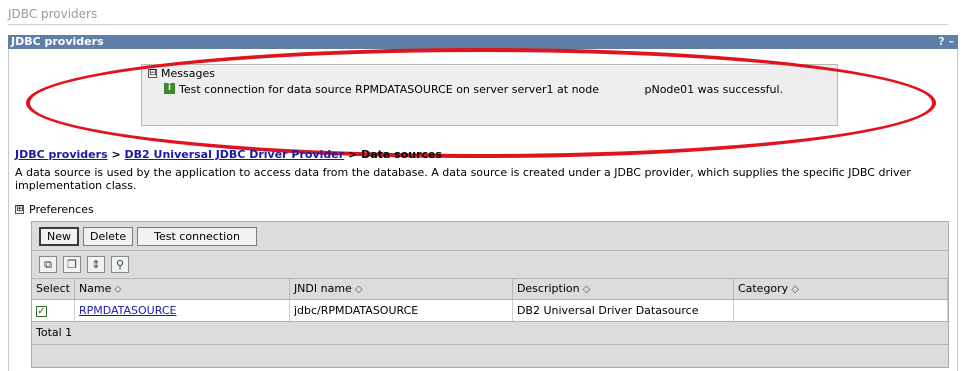  Describe the element at coordinates (401, 289) in the screenshot. I see `column-header-jndi: JNDI name ◇` at that location.